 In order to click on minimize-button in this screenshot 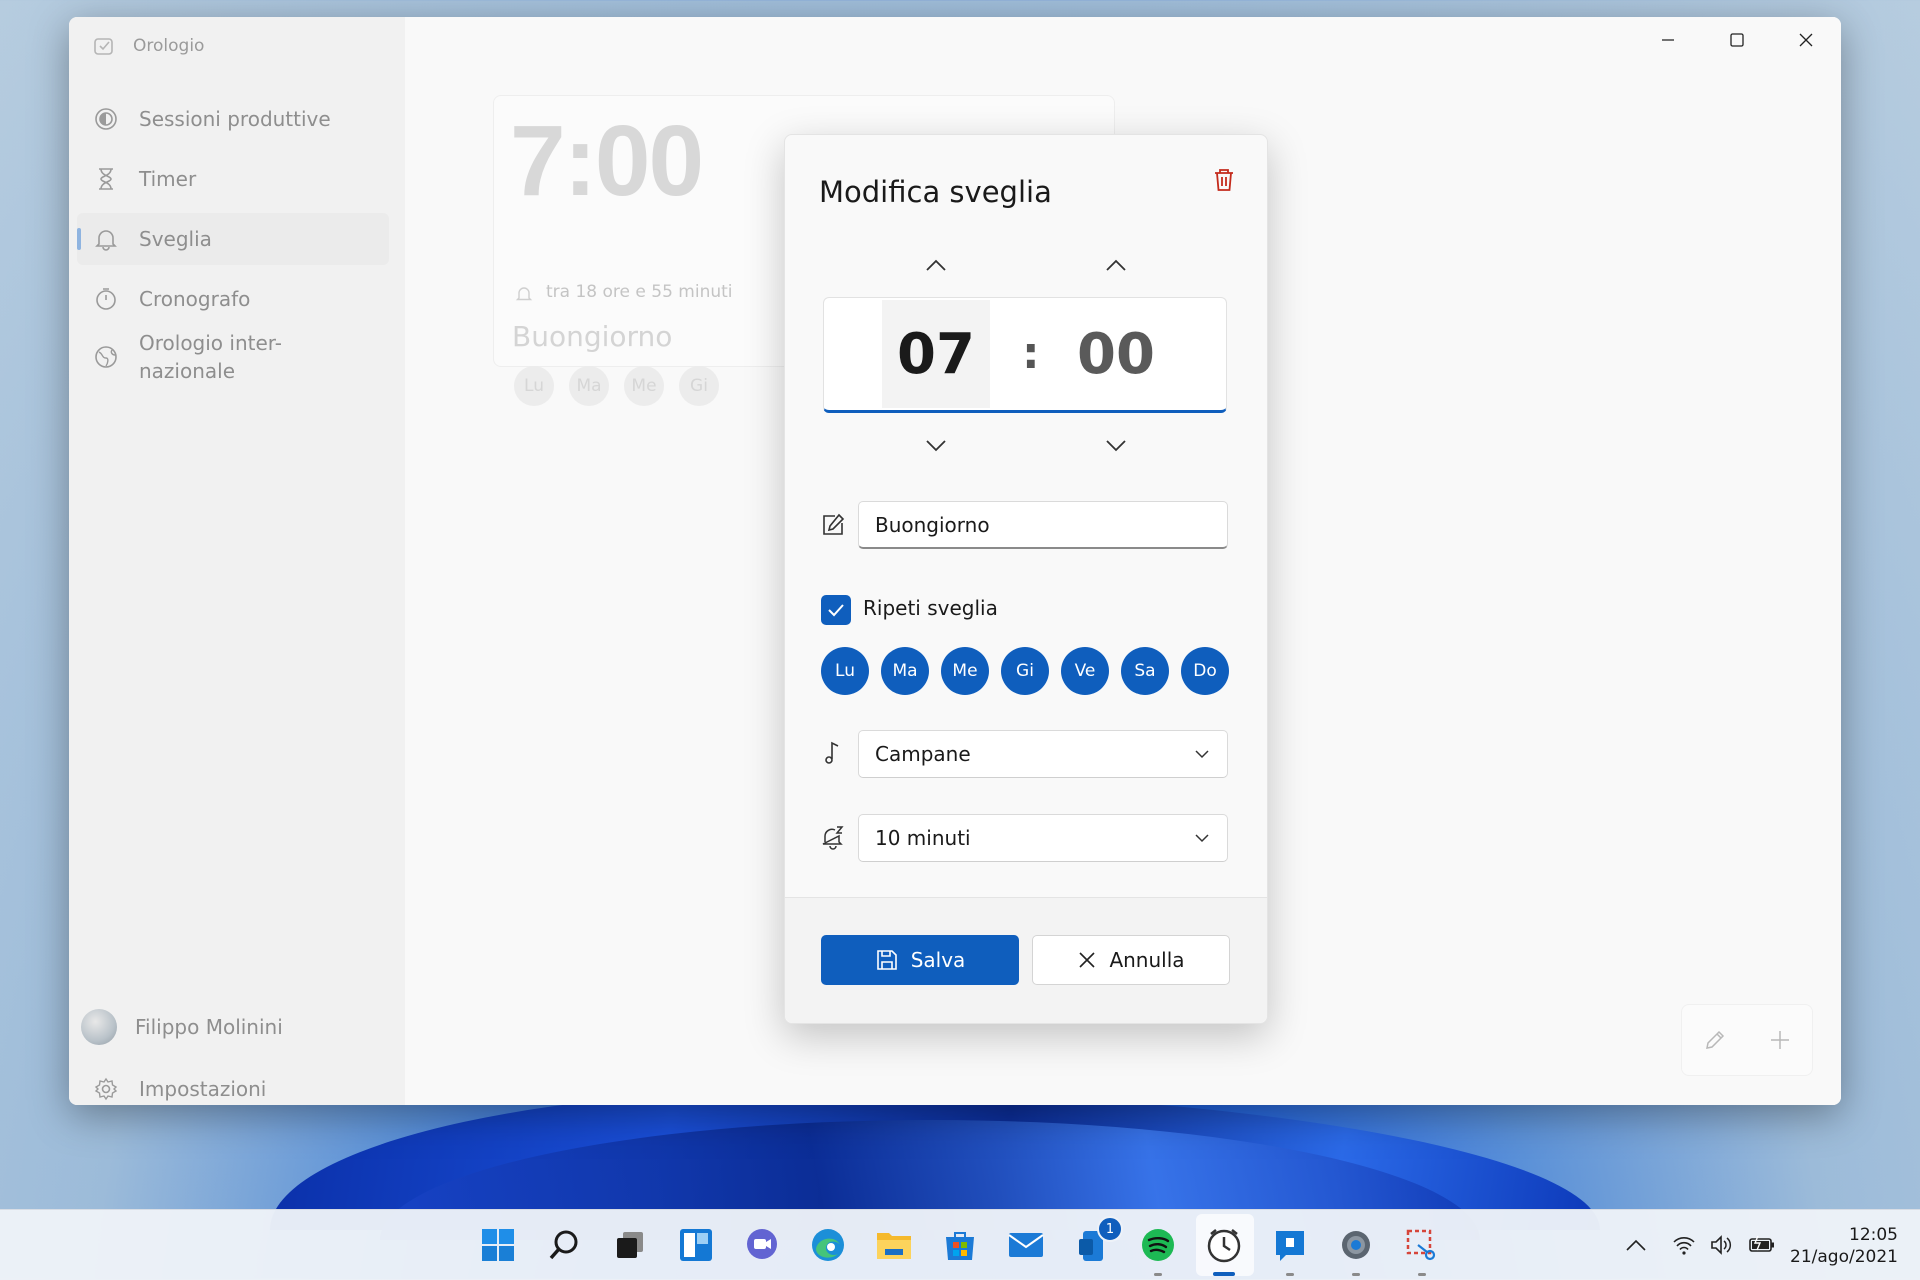, I will do `click(1668, 40)`.